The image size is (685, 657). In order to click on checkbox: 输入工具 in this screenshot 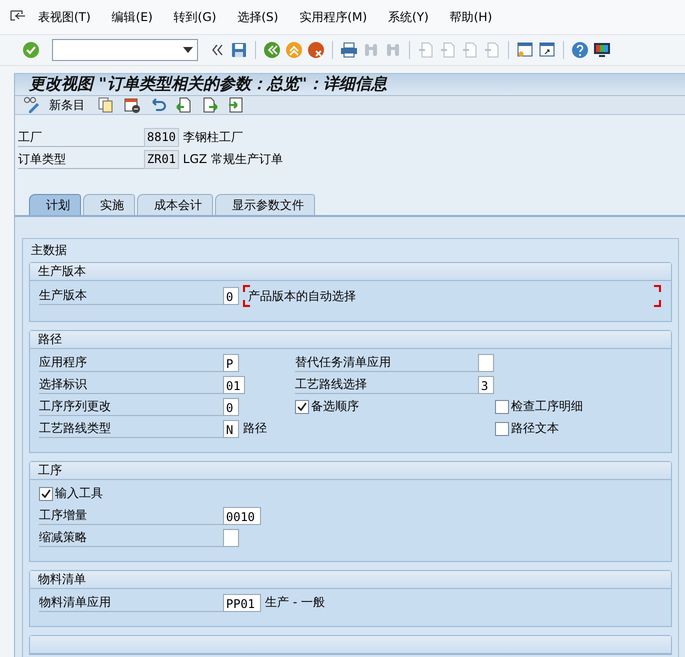, I will do `click(167, 493)`.